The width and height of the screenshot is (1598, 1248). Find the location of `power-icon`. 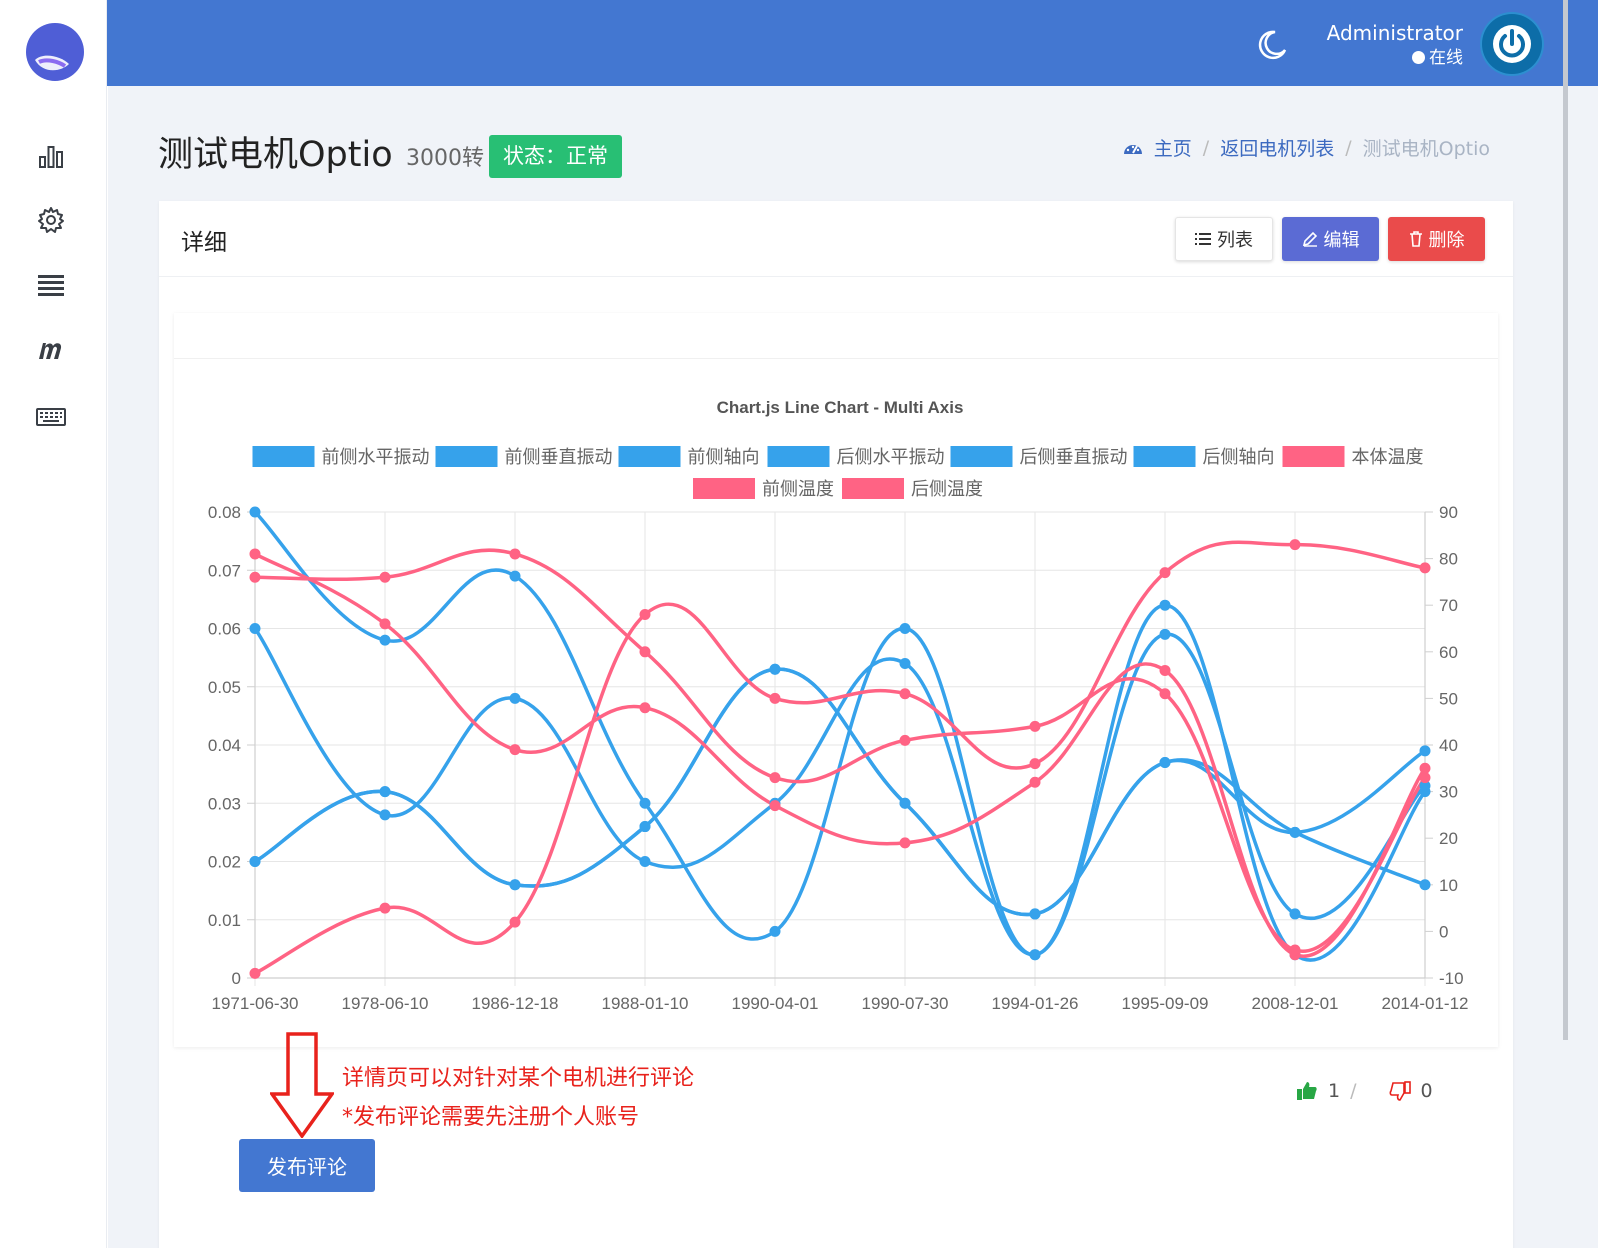

power-icon is located at coordinates (1512, 44).